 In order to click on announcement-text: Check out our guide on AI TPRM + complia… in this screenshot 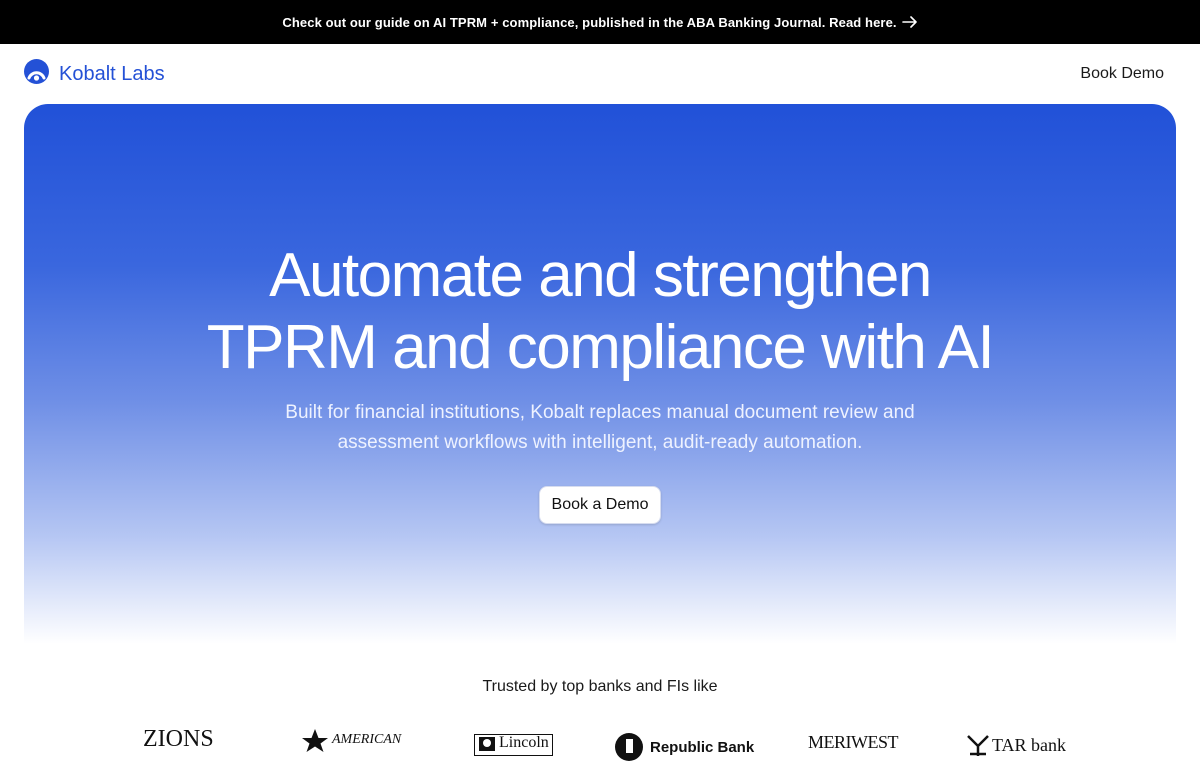, I will do `click(589, 22)`.